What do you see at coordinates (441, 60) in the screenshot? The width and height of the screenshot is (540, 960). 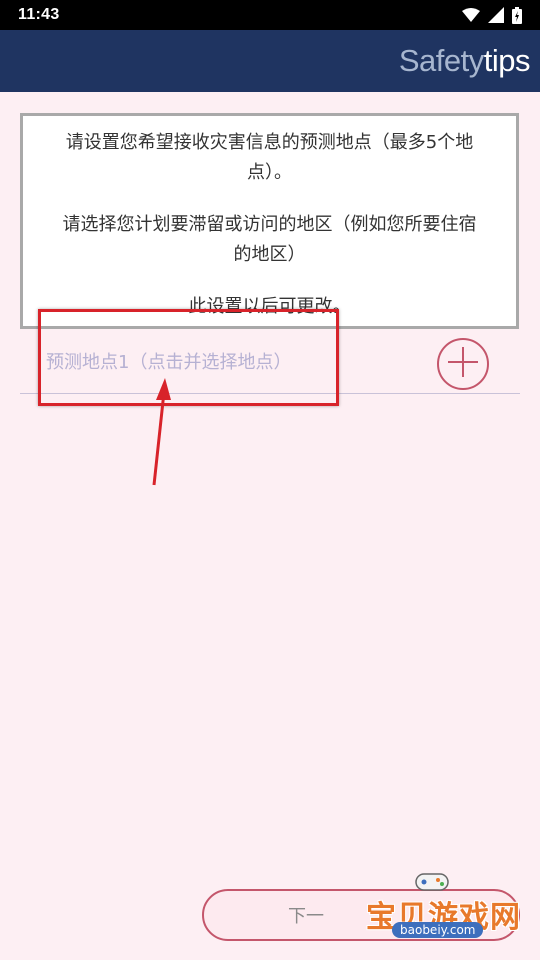 I see `app-title-part1: Safety` at bounding box center [441, 60].